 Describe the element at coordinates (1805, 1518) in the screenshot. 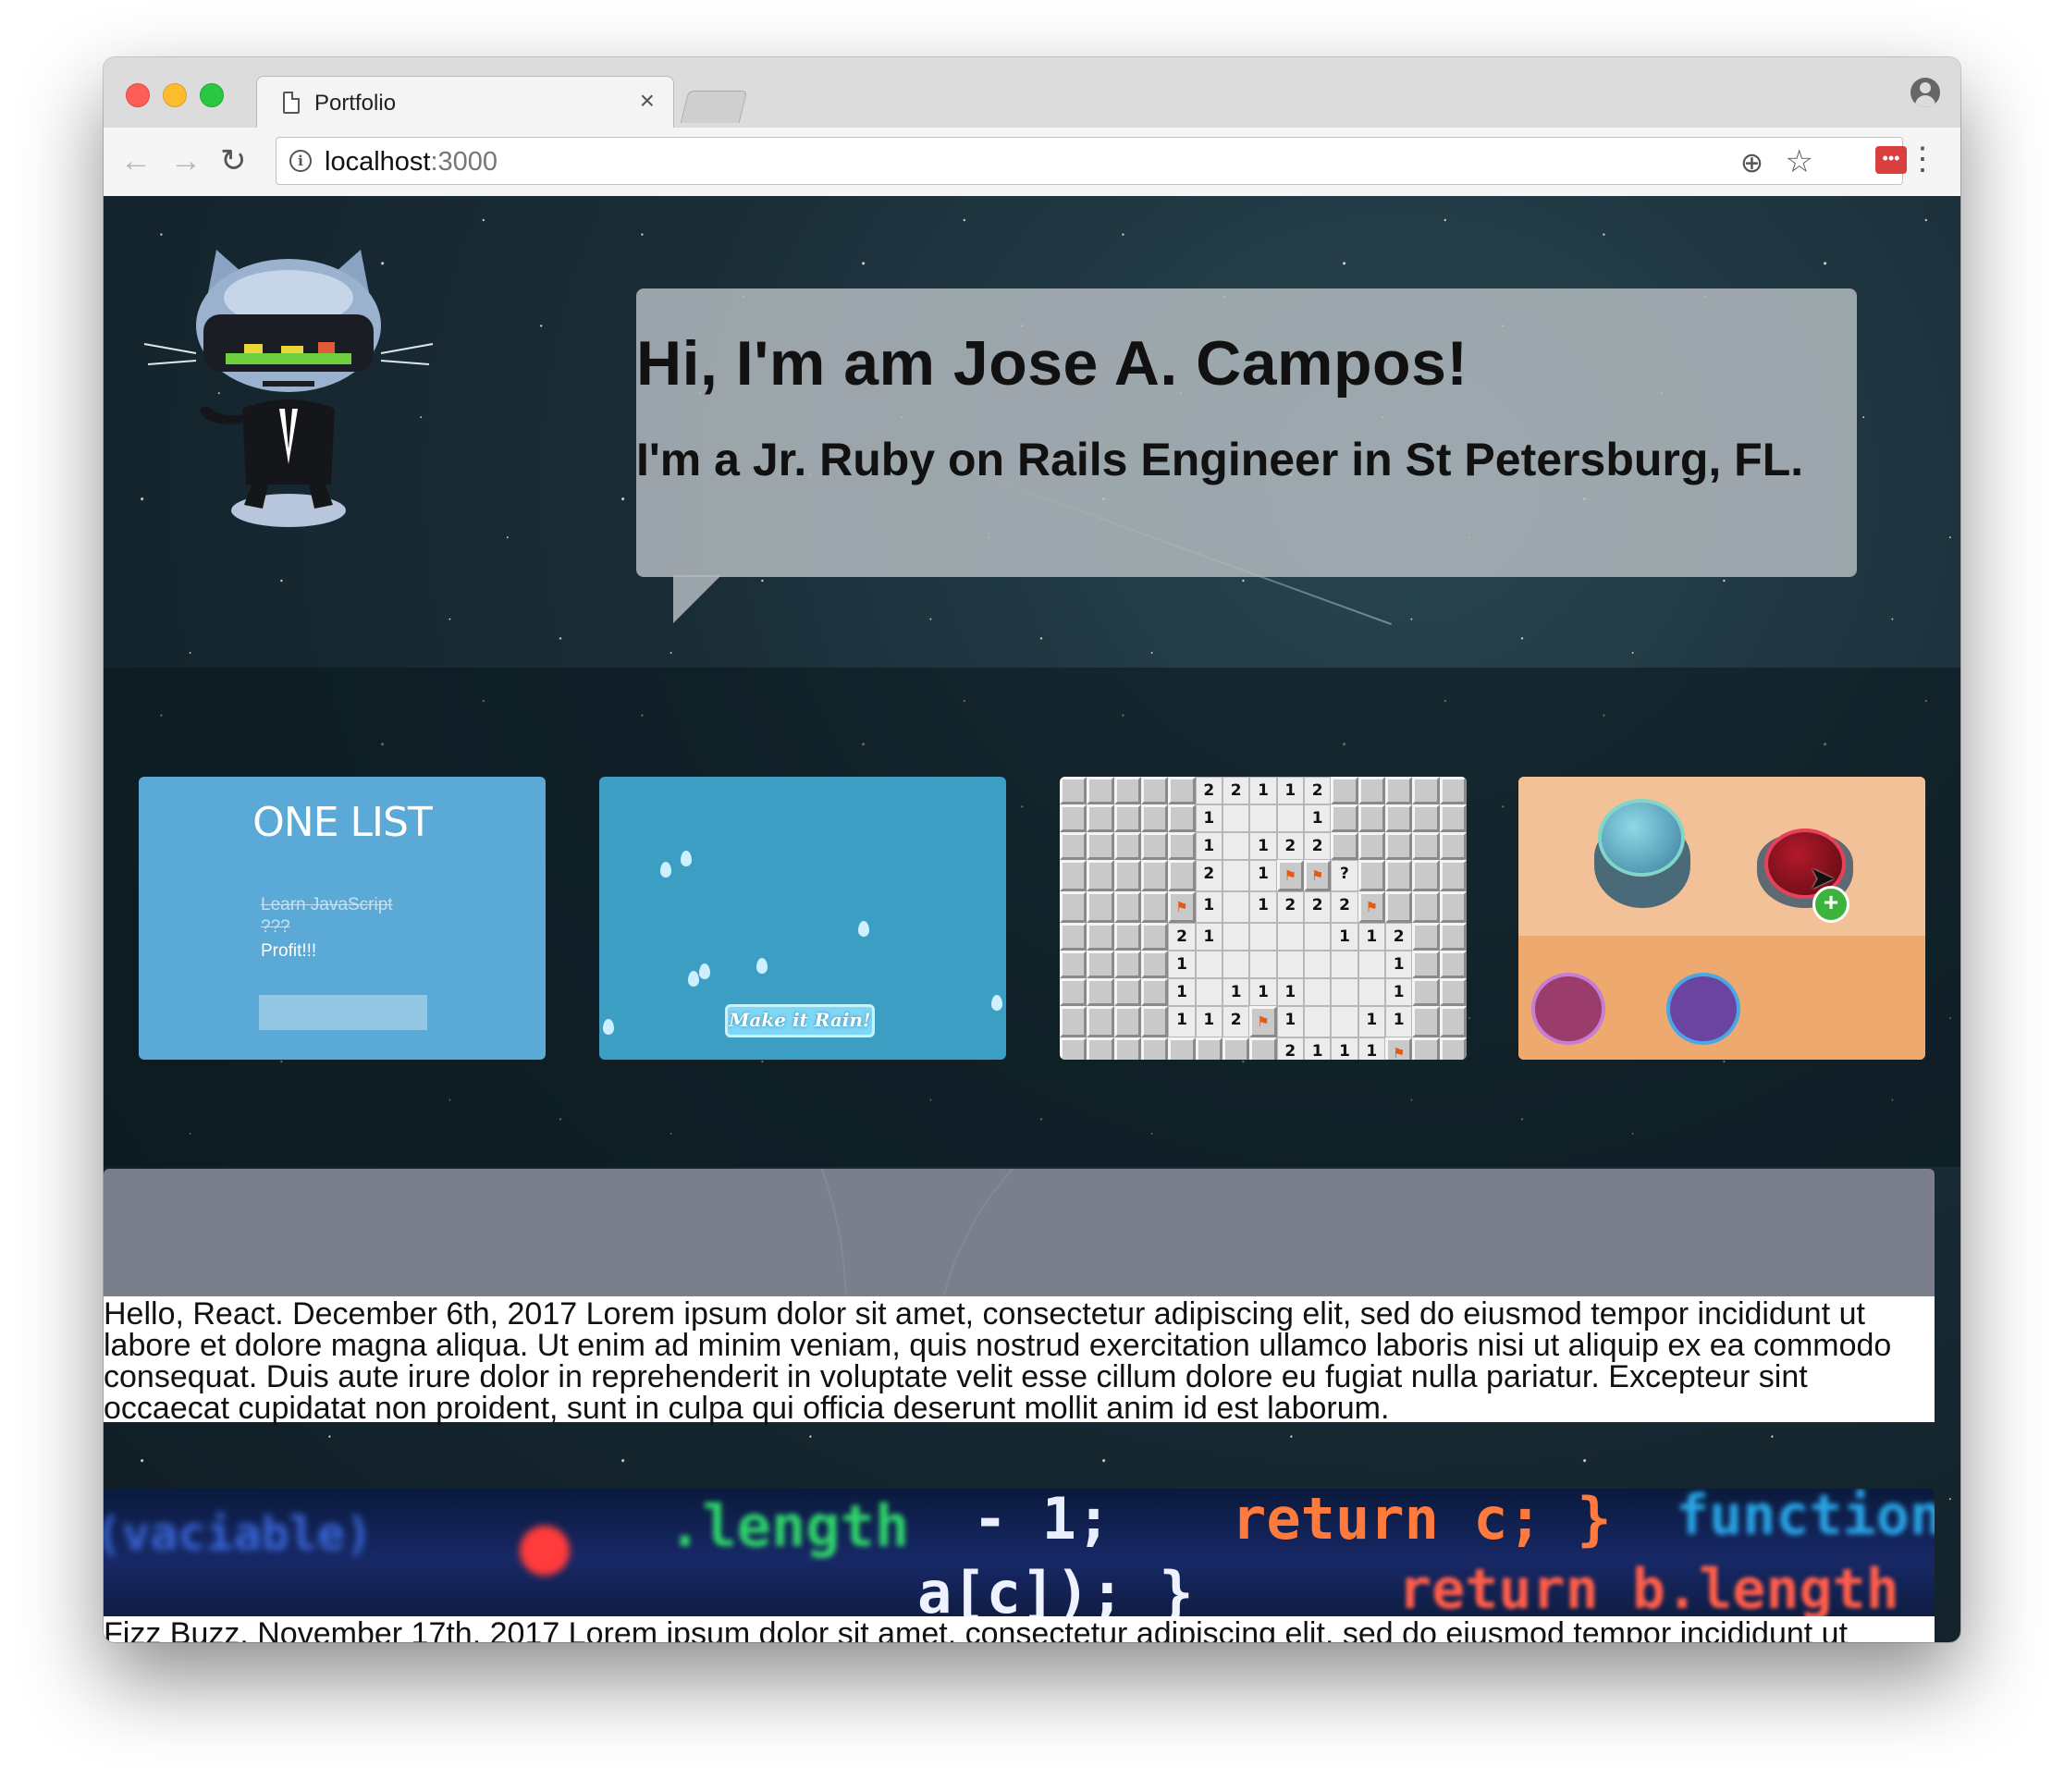

I see `banner-code-text: function` at that location.